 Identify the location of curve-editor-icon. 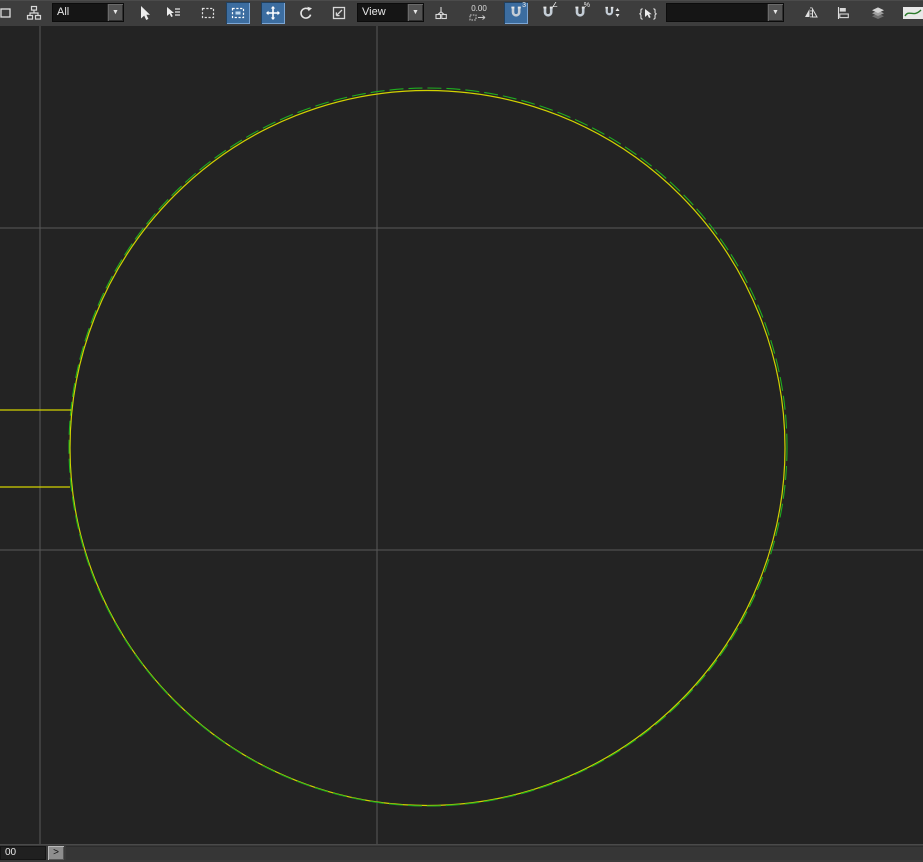
(913, 13).